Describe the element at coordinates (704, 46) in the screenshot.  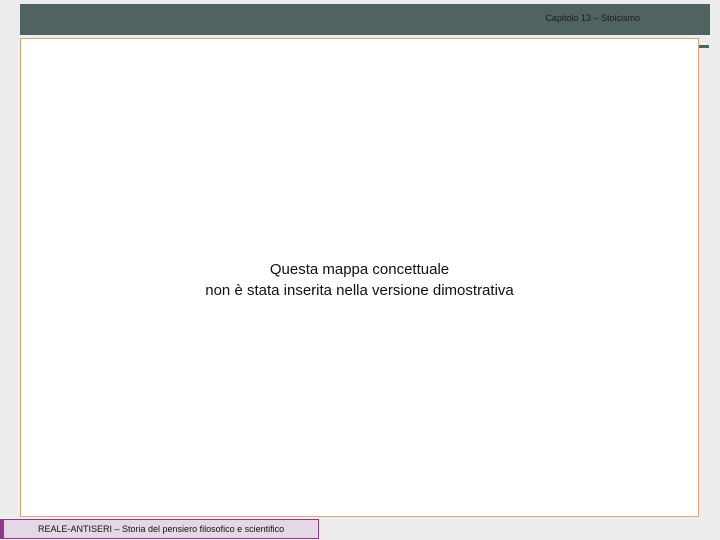
I see `accent-dash` at that location.